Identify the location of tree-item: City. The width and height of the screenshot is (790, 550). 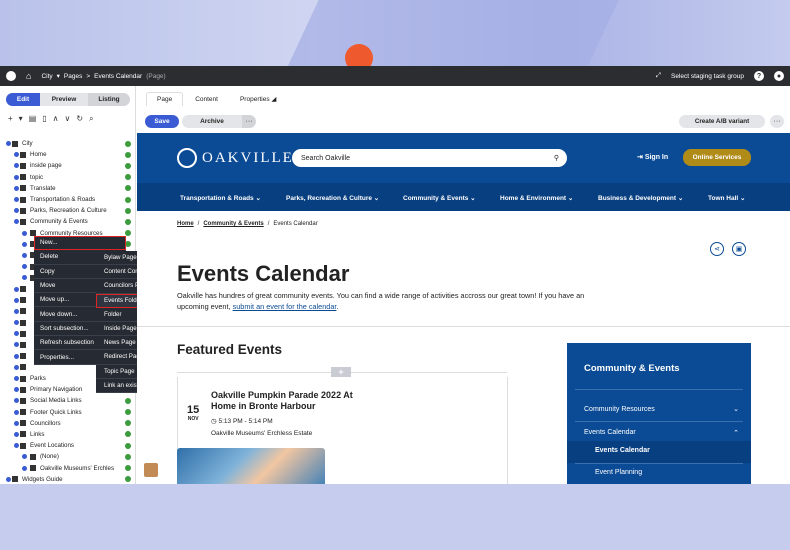
(68, 143).